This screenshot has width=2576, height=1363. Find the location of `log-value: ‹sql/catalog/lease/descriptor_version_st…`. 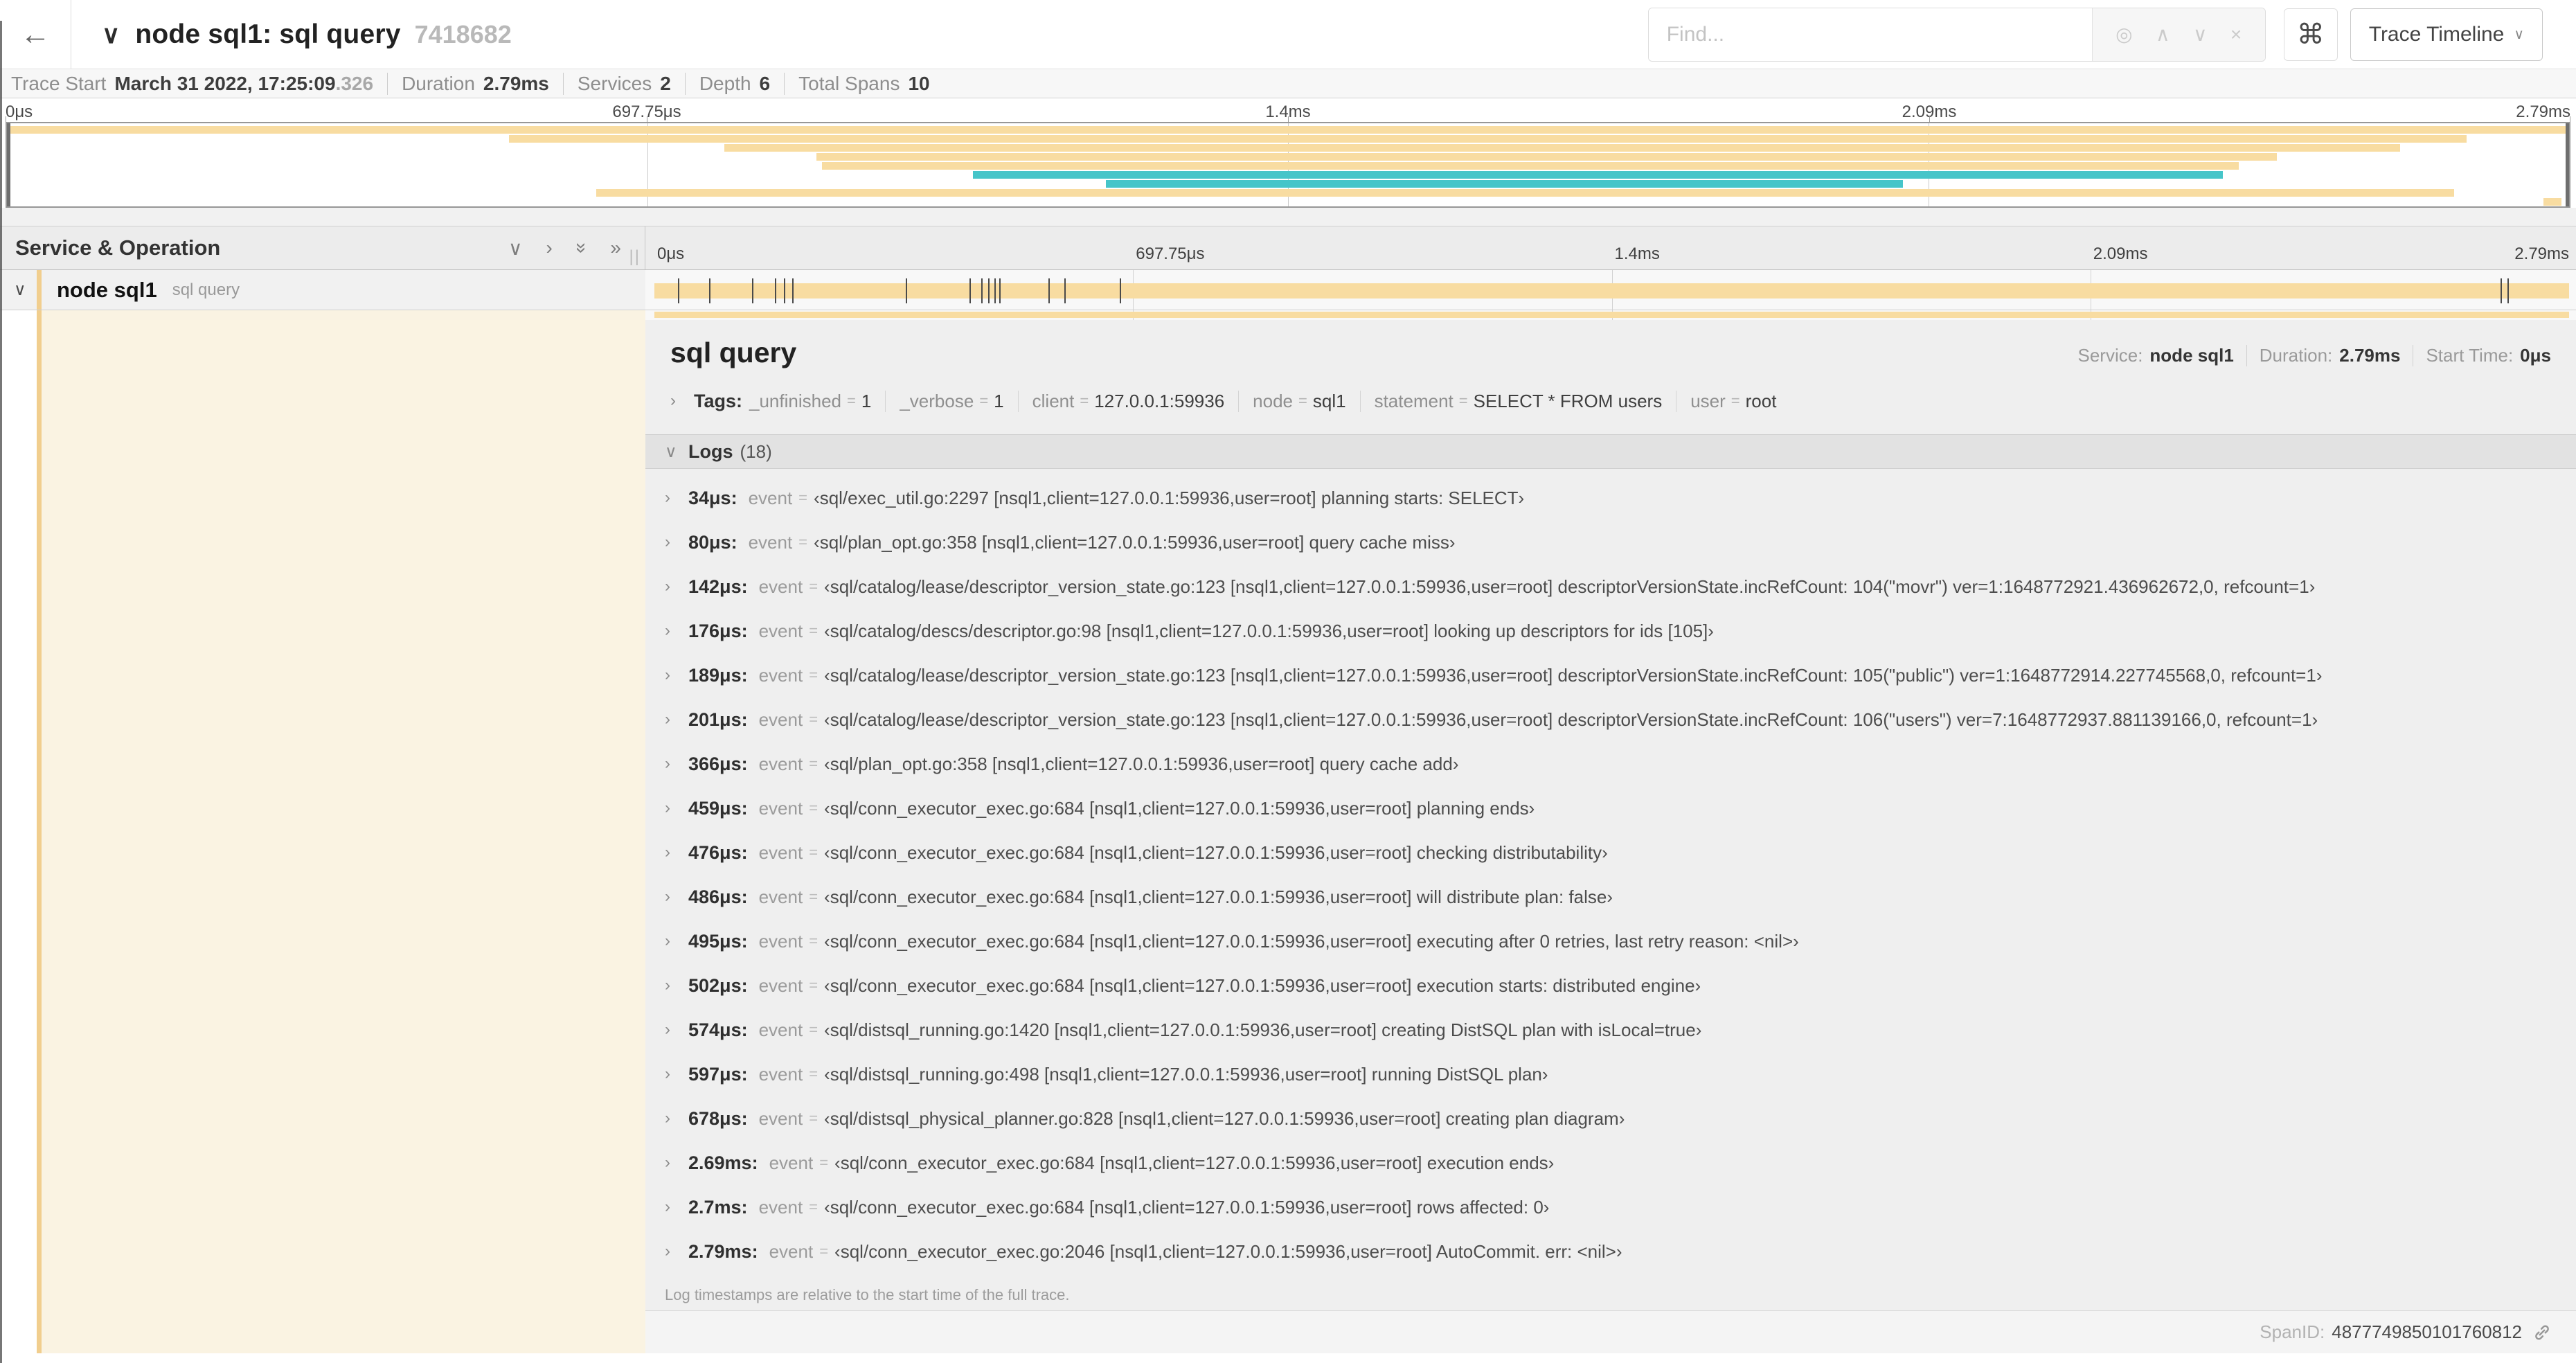

log-value: ‹sql/catalog/lease/descriptor_version_st… is located at coordinates (1570, 587).